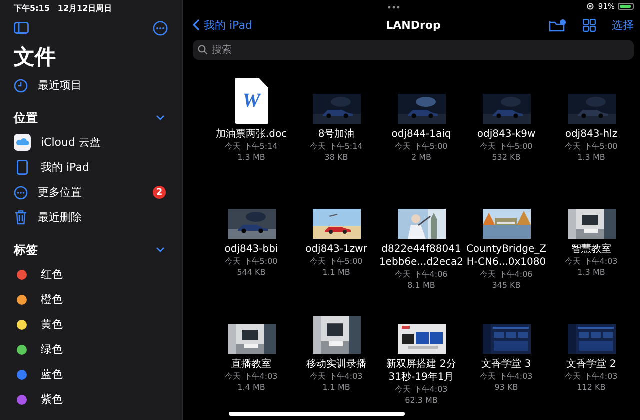 The height and width of the screenshot is (420, 640). What do you see at coordinates (91, 274) in the screenshot?
I see `sidebar-item: 红色` at bounding box center [91, 274].